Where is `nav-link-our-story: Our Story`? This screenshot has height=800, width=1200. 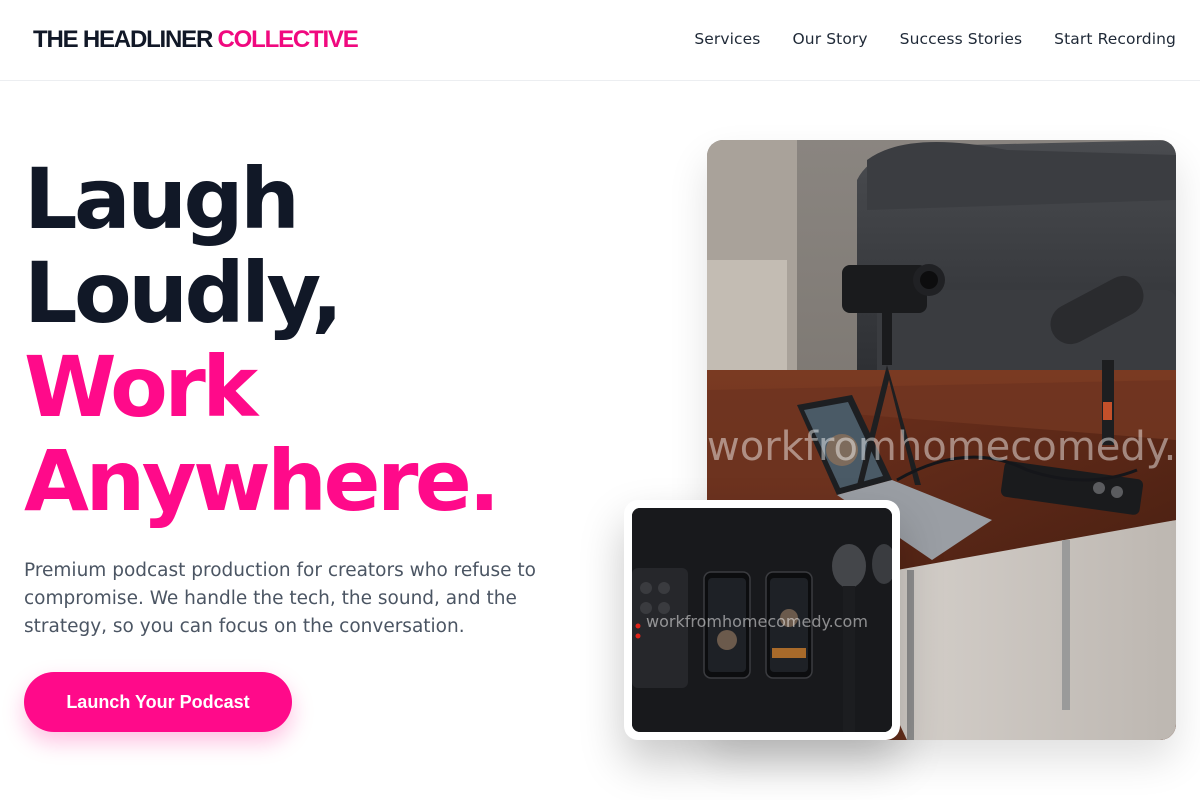
nav-link-our-story: Our Story is located at coordinates (829, 39).